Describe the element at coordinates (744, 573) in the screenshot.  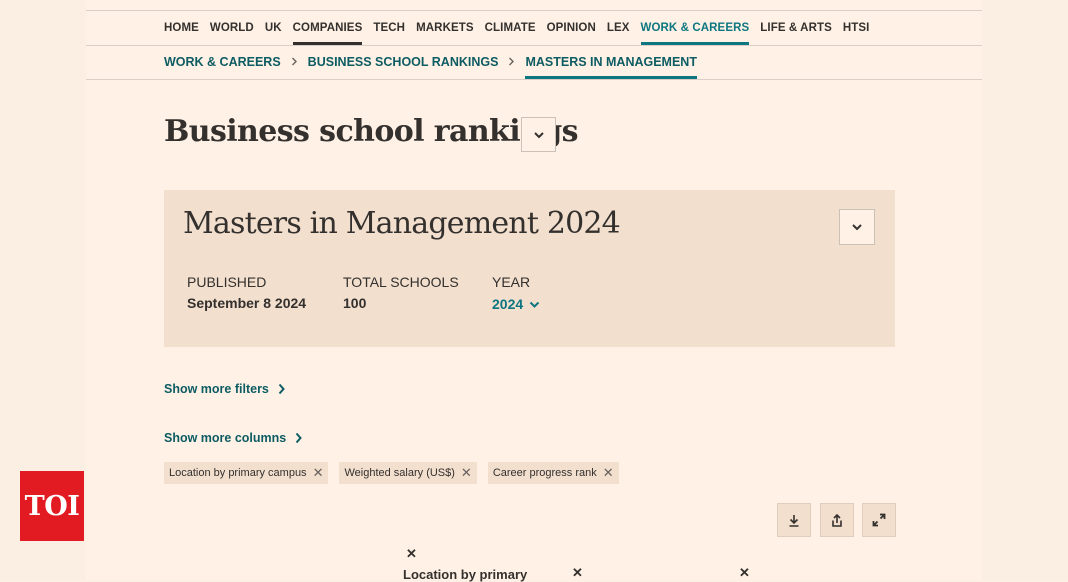
I see `remove-column-career-button: ✕` at that location.